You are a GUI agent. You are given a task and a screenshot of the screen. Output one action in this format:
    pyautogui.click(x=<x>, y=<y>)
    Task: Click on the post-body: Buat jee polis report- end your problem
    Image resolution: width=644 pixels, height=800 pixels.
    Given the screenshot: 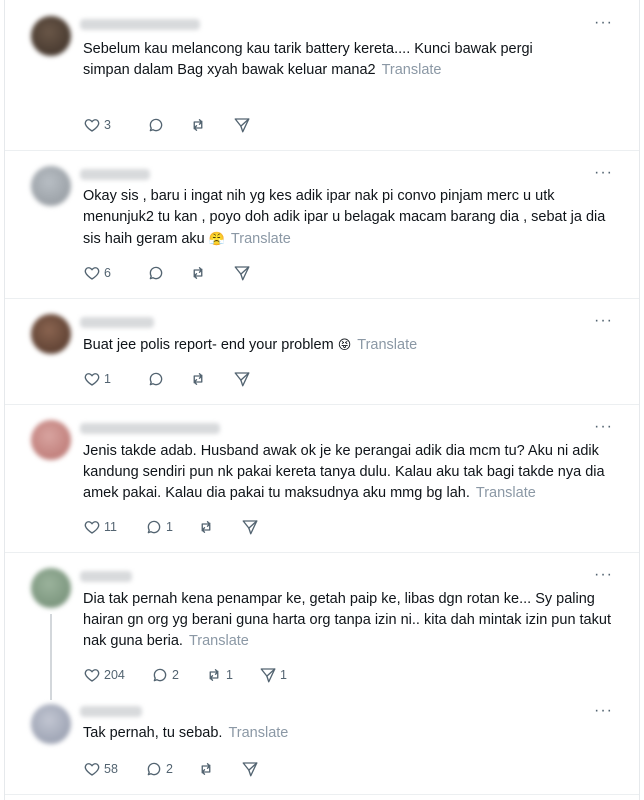 What is the action you would take?
    pyautogui.click(x=208, y=345)
    